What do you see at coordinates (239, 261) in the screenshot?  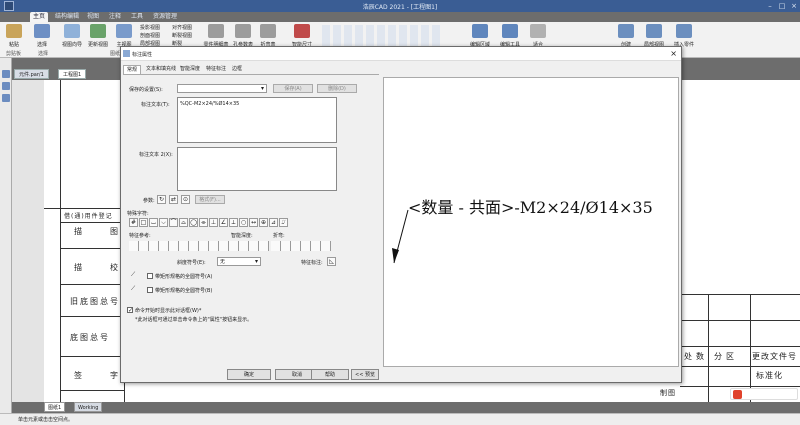 I see `bevel-select: 无 ▾` at bounding box center [239, 261].